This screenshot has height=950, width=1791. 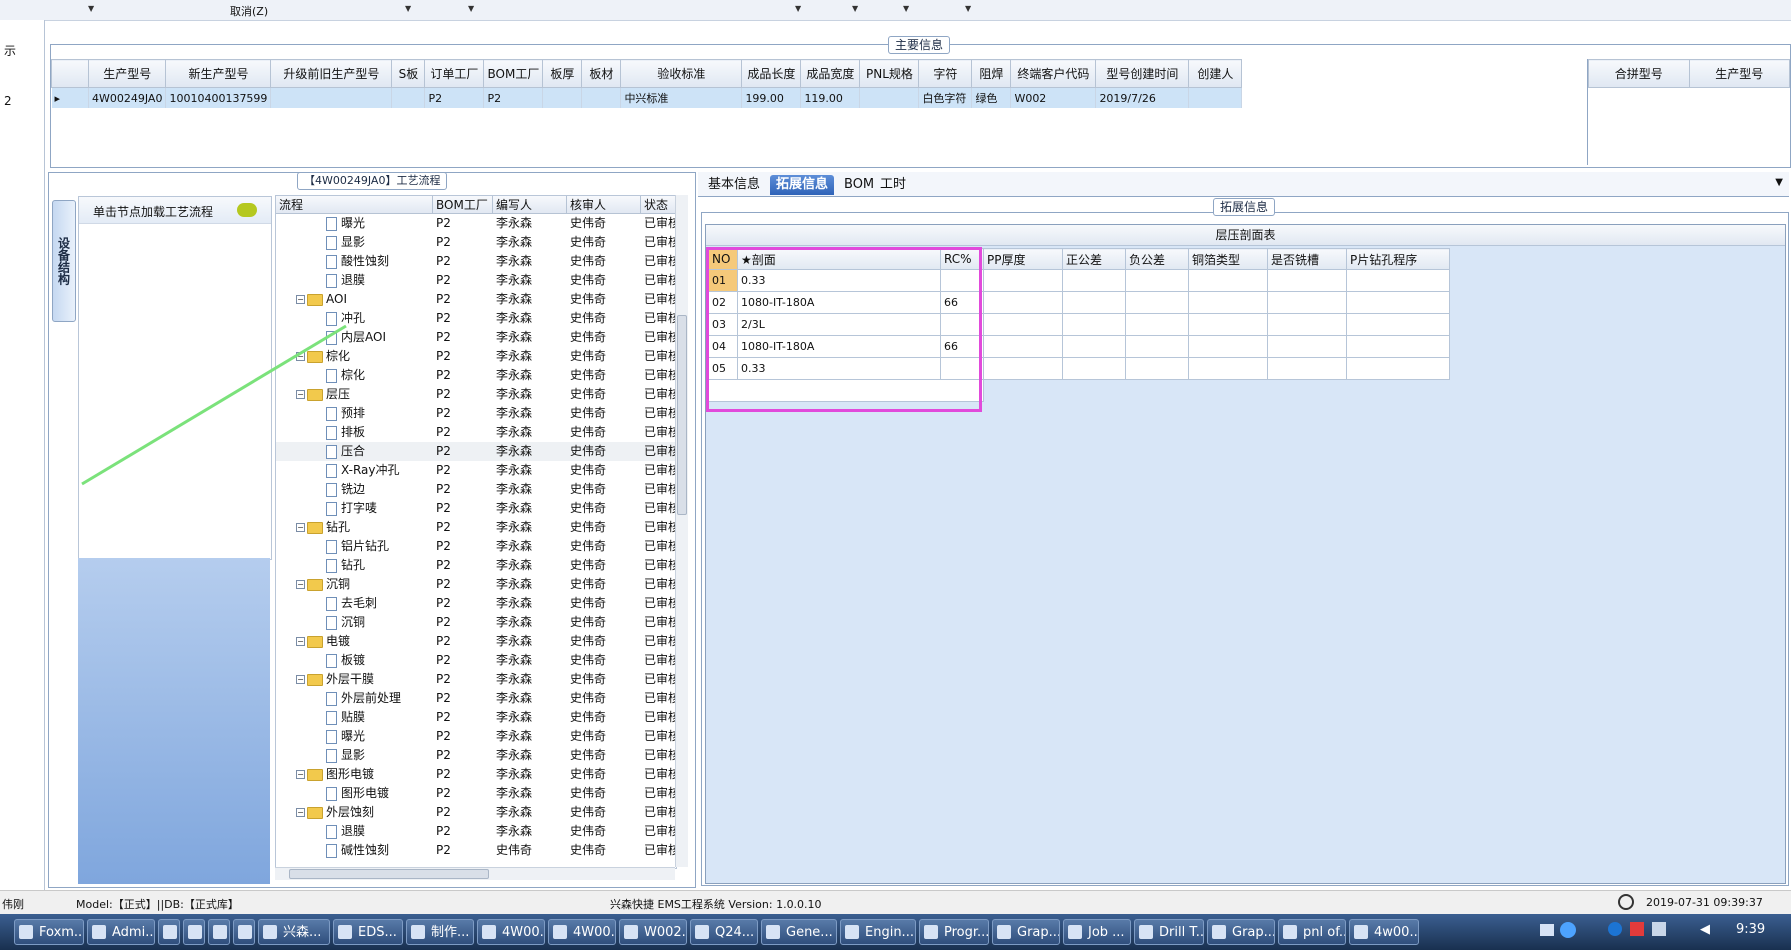 I want to click on col-header: NO, so click(x=723, y=259).